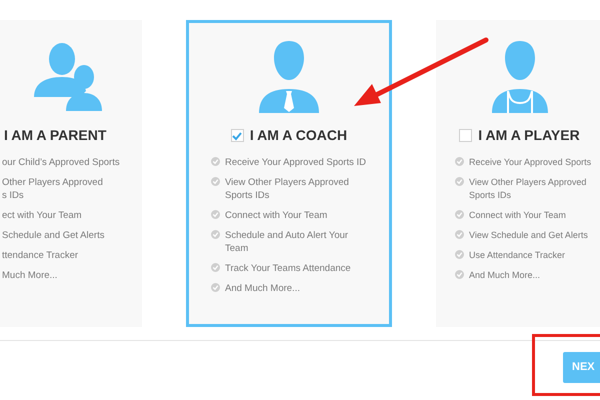 The image size is (600, 400). Describe the element at coordinates (299, 135) in the screenshot. I see `card-title: I AM A COACH` at that location.